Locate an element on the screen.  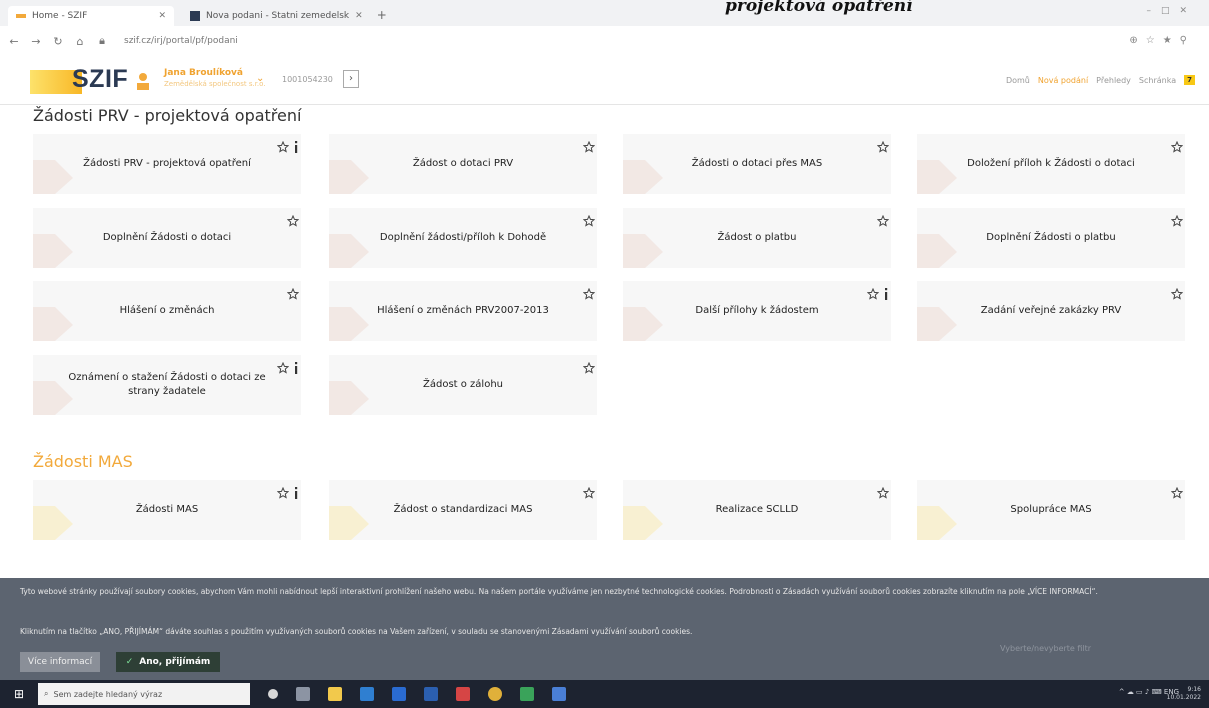
tile-sclld-implementation: Realizace SCLLD is located at coordinates (757, 510).